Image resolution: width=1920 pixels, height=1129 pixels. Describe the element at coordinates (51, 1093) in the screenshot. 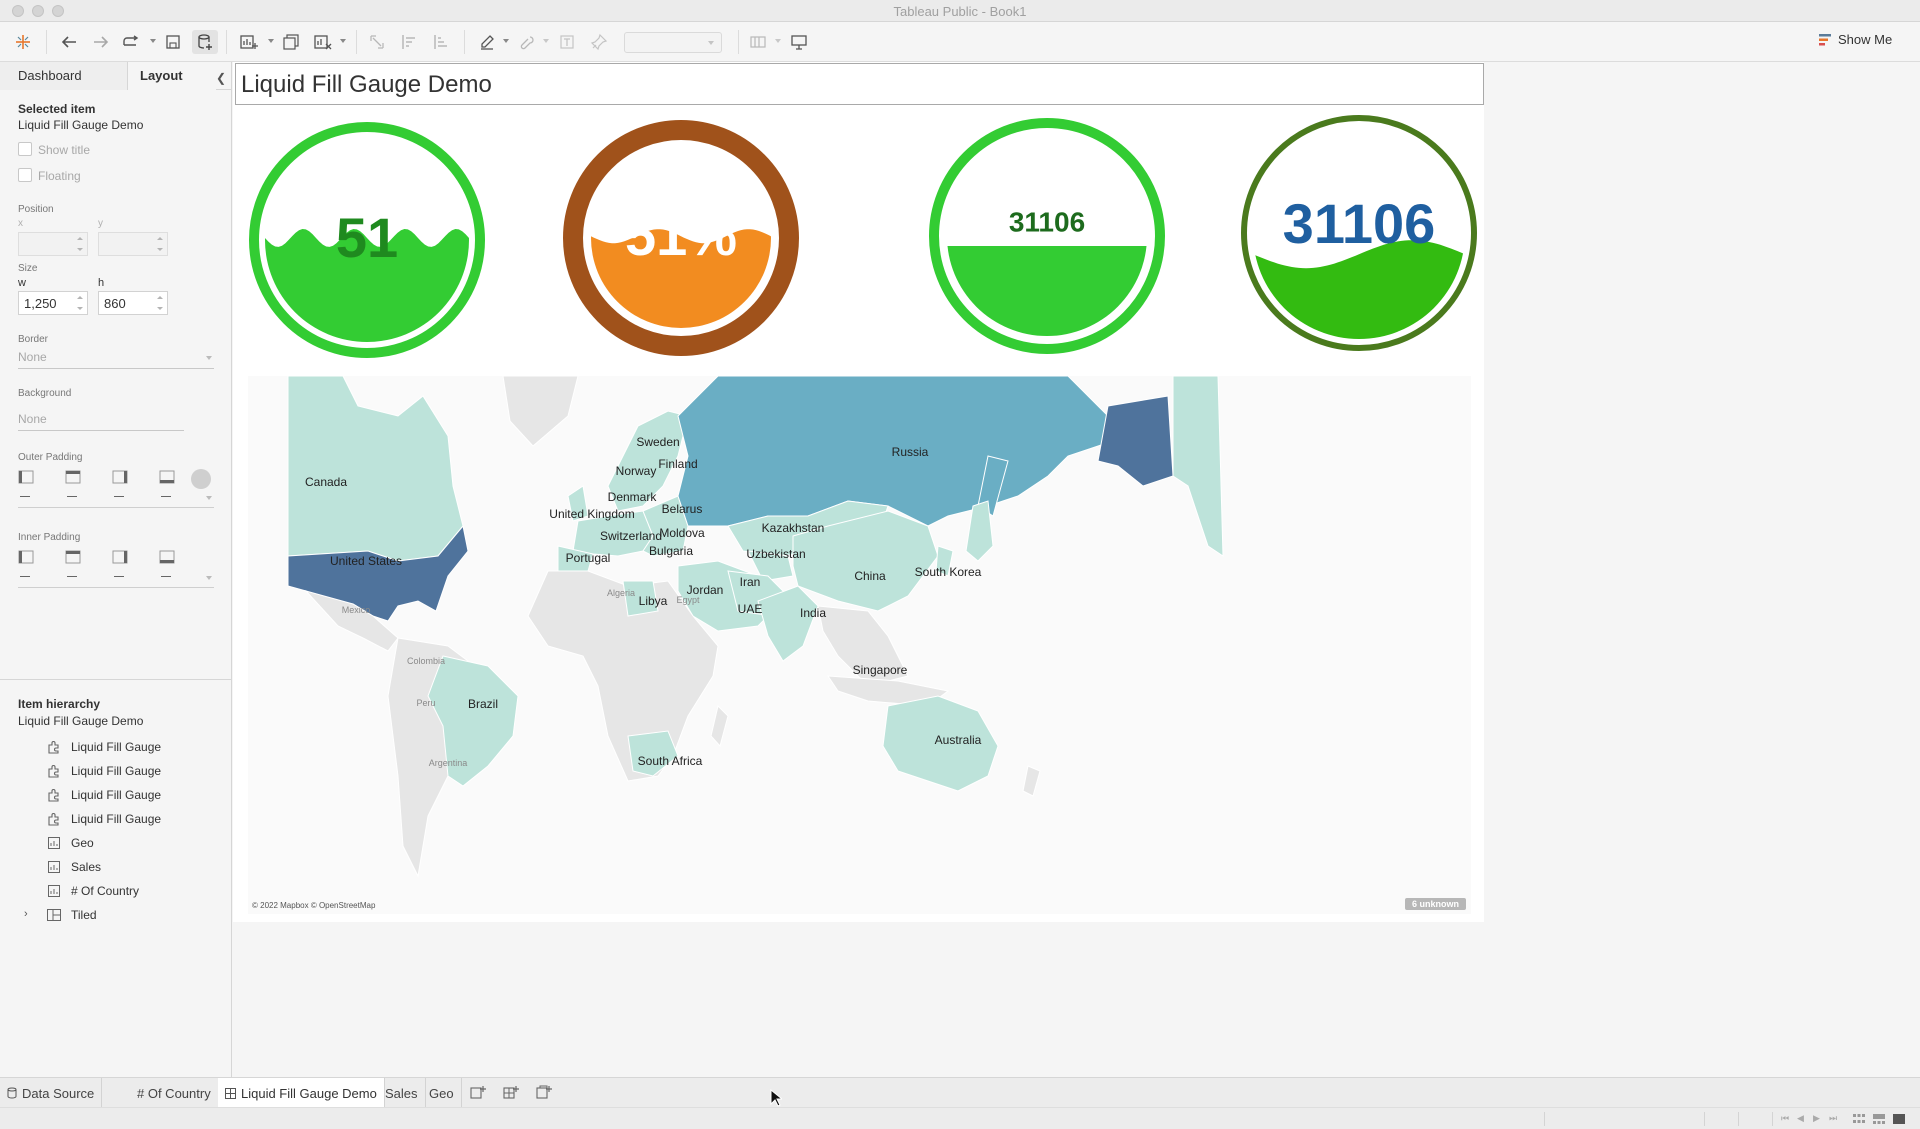

I see `tab-data-source: Data Source` at that location.